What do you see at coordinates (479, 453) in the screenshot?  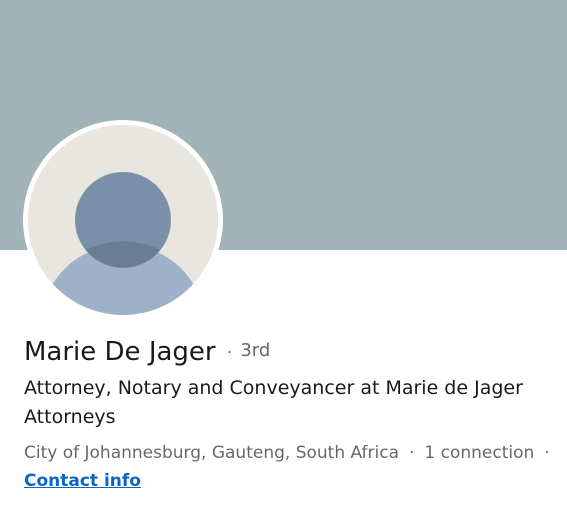 I see `connections-count: 1 connection` at bounding box center [479, 453].